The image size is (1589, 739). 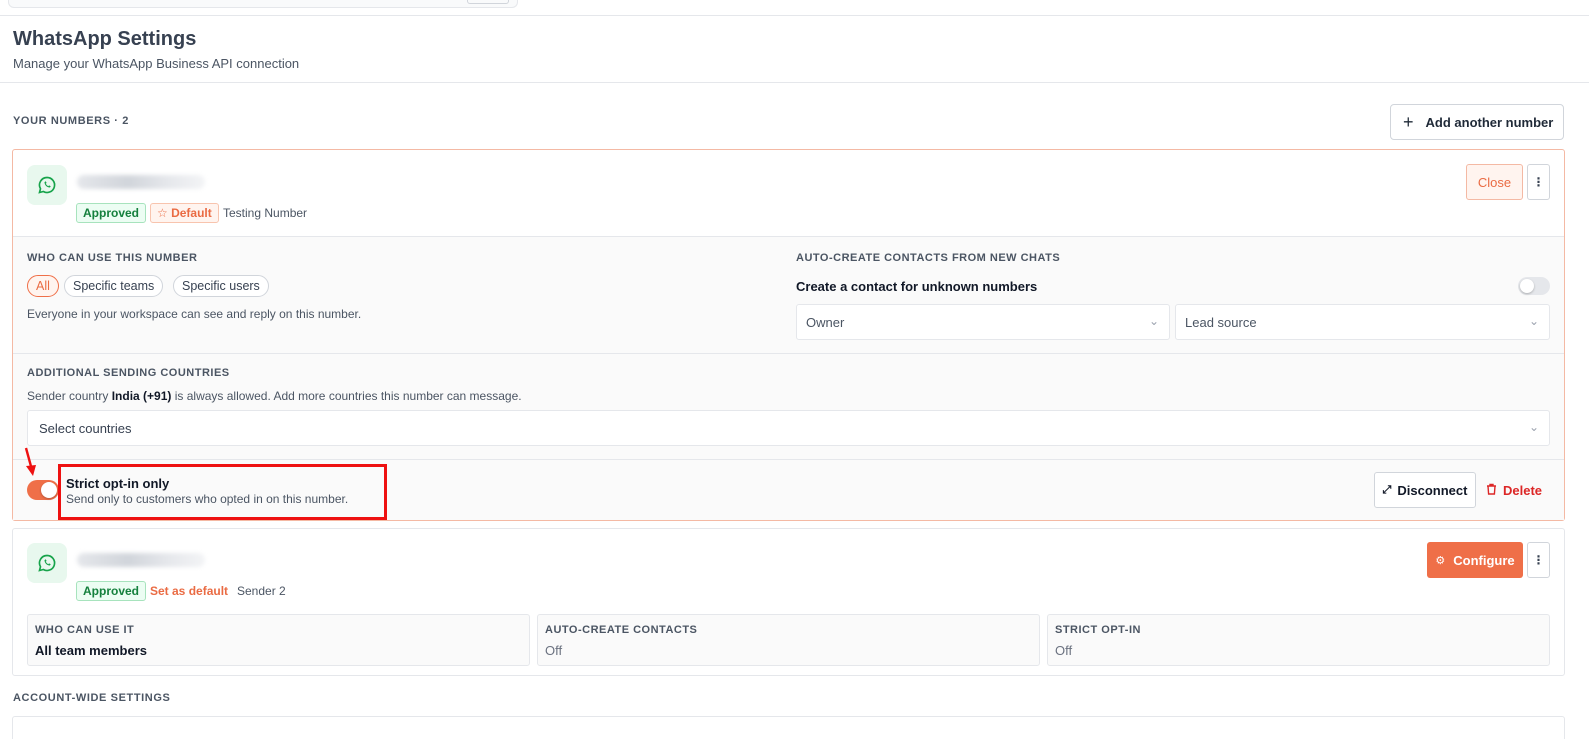 What do you see at coordinates (1298, 640) in the screenshot?
I see `stat-strict-optin: STRICT OPT-IN Off` at bounding box center [1298, 640].